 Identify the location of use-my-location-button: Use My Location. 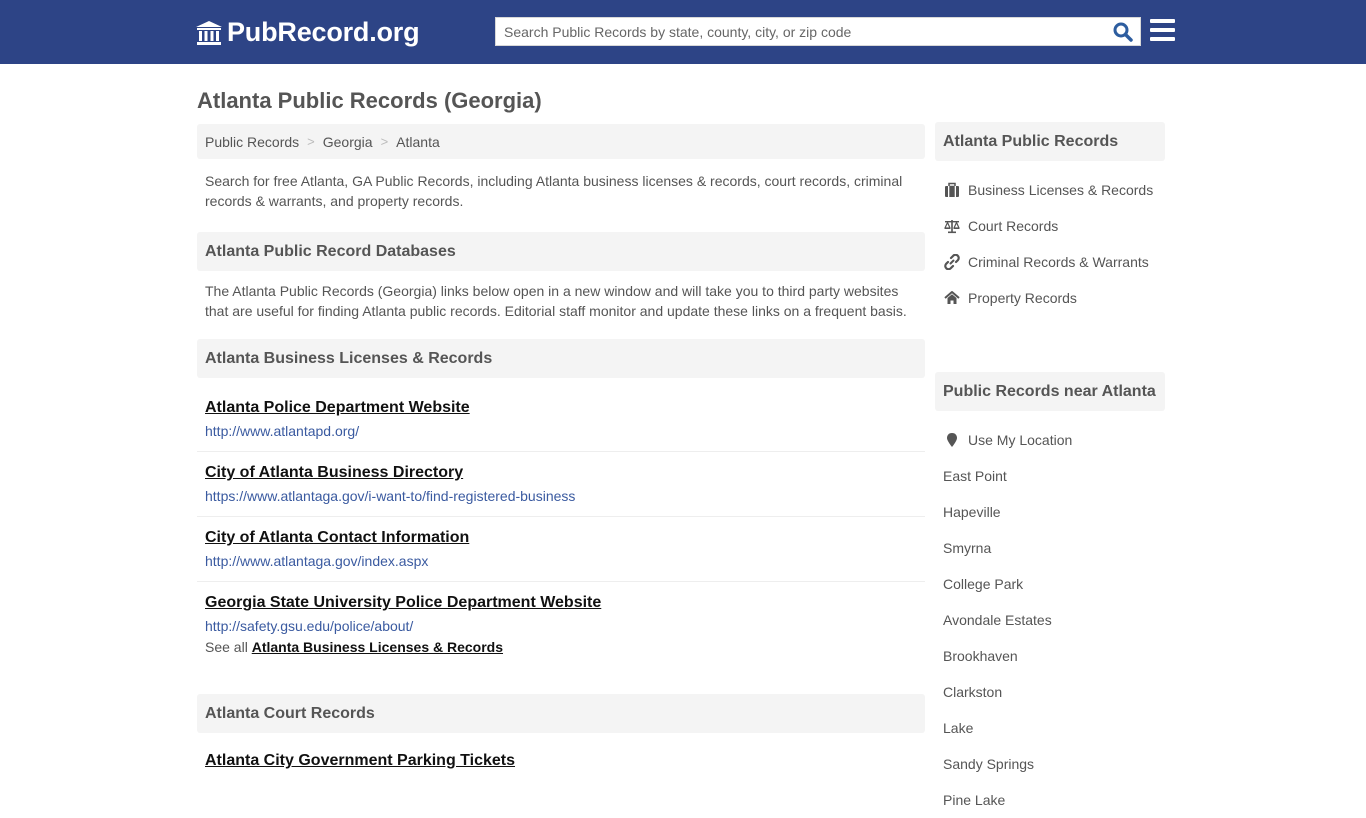
(1050, 440).